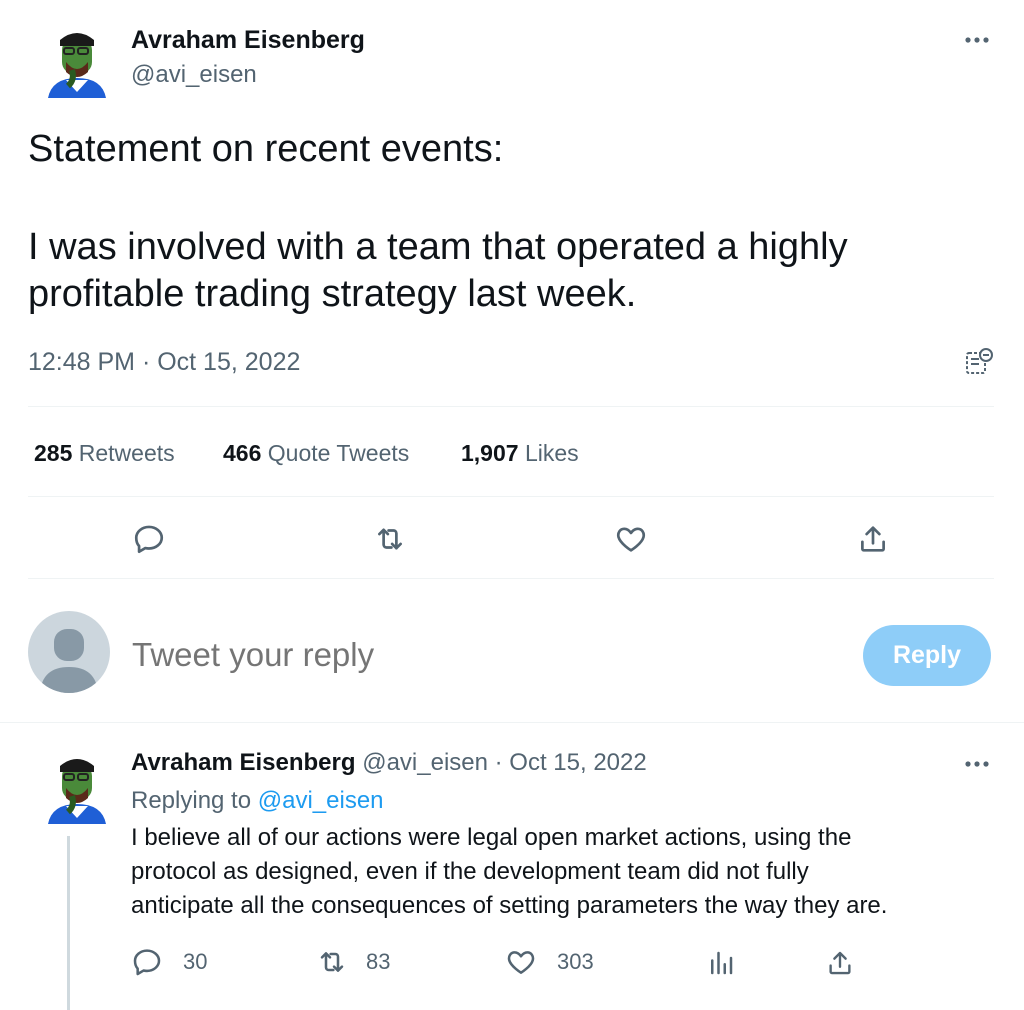 This screenshot has width=1024, height=1010. What do you see at coordinates (338, 453) in the screenshot?
I see `quotes-label: Quote Tweets` at bounding box center [338, 453].